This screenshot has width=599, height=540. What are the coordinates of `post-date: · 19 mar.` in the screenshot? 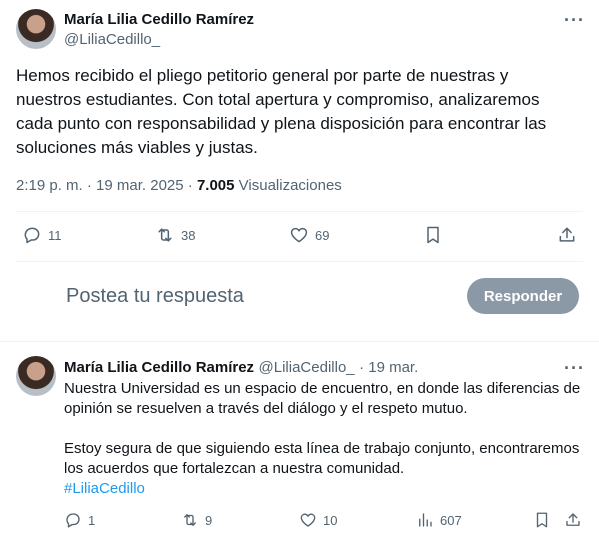 It's located at (388, 367).